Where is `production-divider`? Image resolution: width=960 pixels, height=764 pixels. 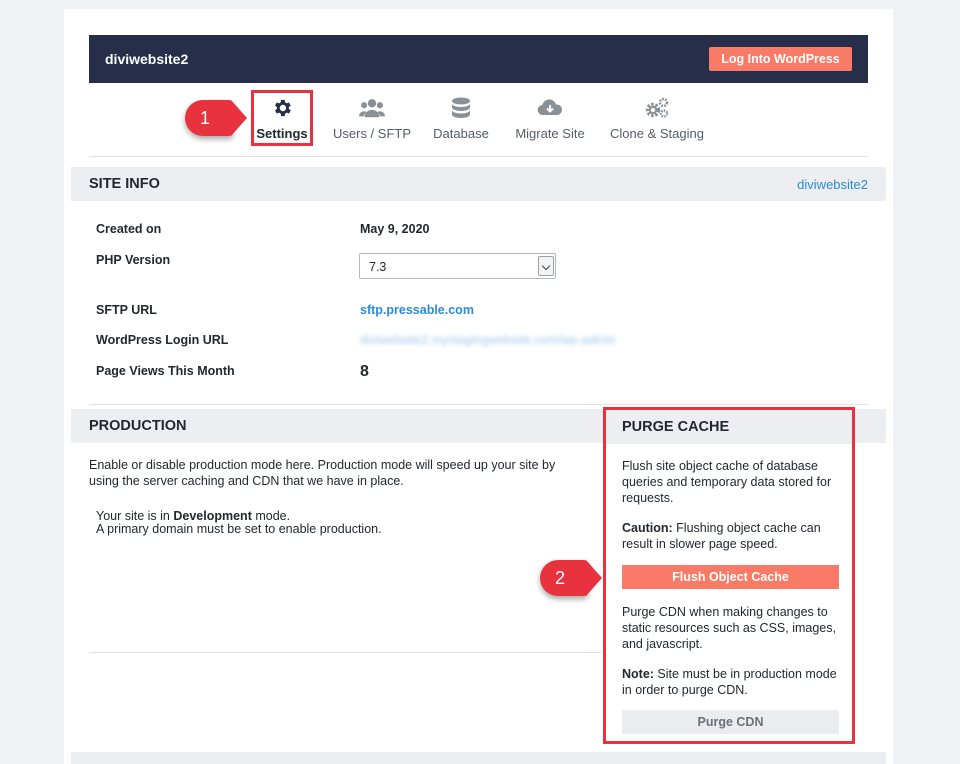 production-divider is located at coordinates (345, 652).